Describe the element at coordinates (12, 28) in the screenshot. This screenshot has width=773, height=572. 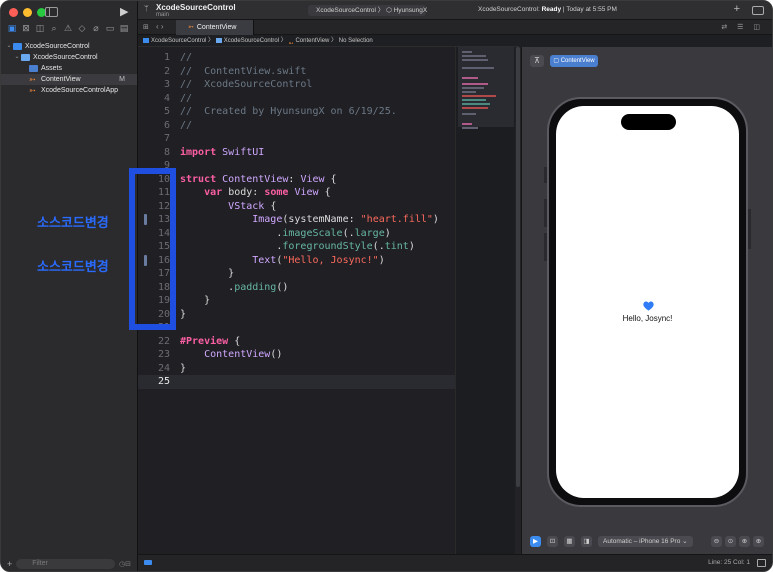
I see `folder-navigator-icon: ▣` at that location.